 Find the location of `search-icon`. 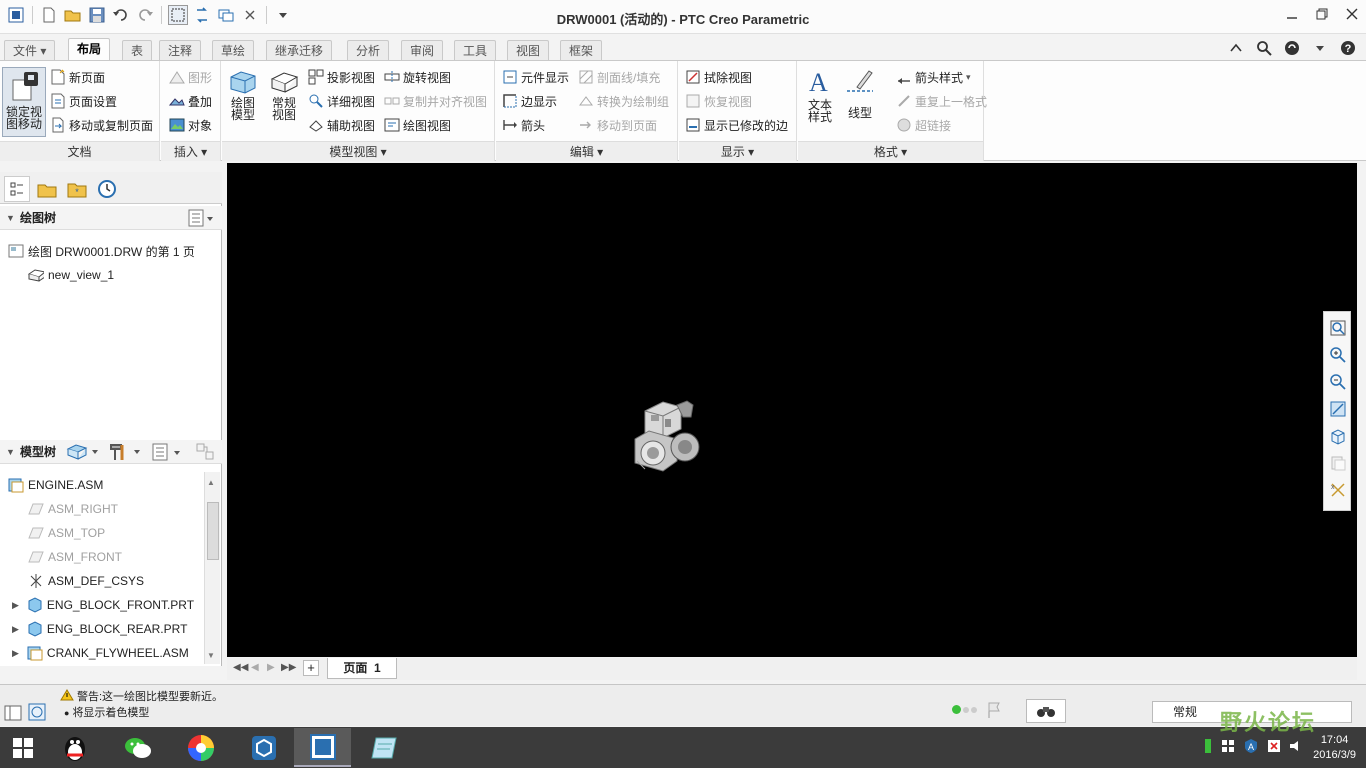

search-icon is located at coordinates (1264, 48).